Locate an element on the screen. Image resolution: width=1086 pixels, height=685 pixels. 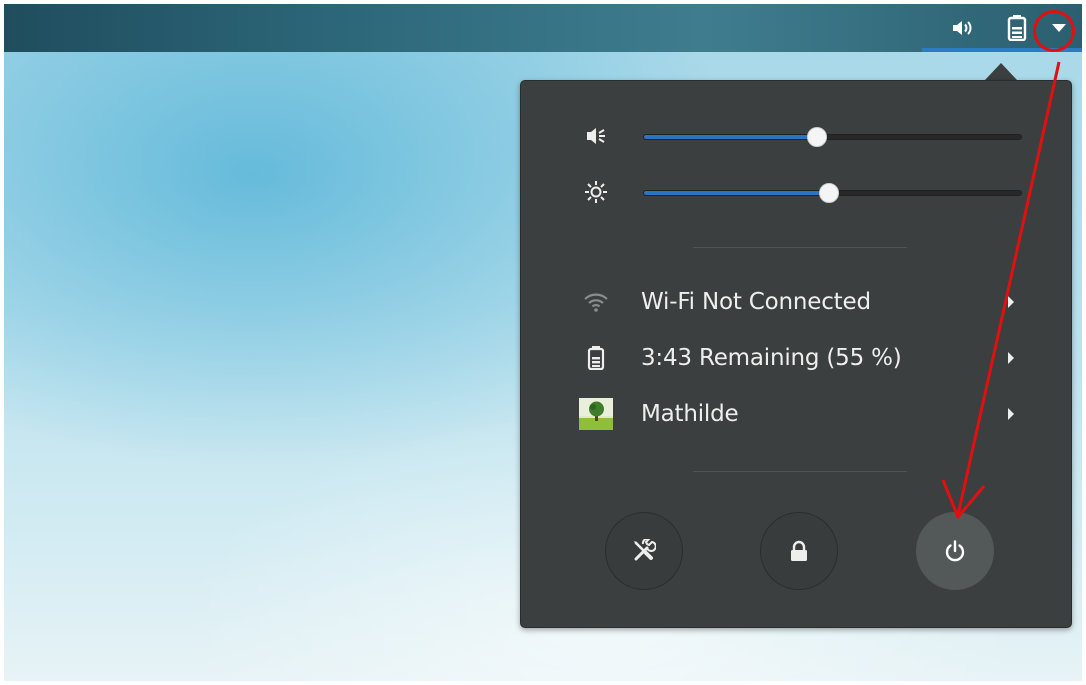
topbar-battery-icon is located at coordinates (1017, 28).